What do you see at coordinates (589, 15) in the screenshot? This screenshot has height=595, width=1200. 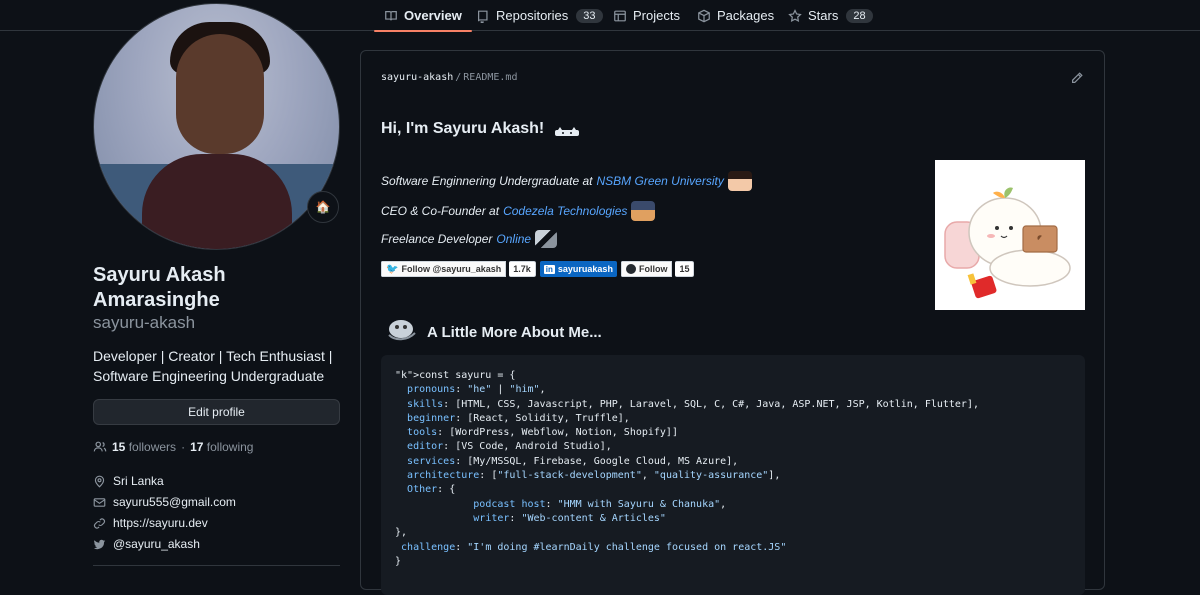 I see `repo-count-badge: 33` at bounding box center [589, 15].